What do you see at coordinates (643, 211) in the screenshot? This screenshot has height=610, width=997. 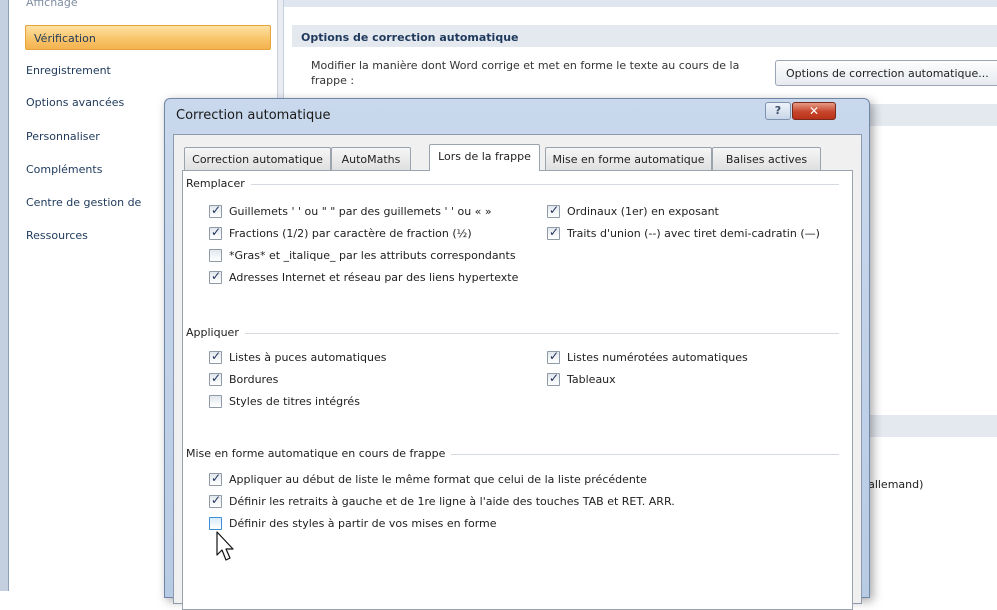 I see `checkbox-label: Ordinaux (1er) en exposant` at bounding box center [643, 211].